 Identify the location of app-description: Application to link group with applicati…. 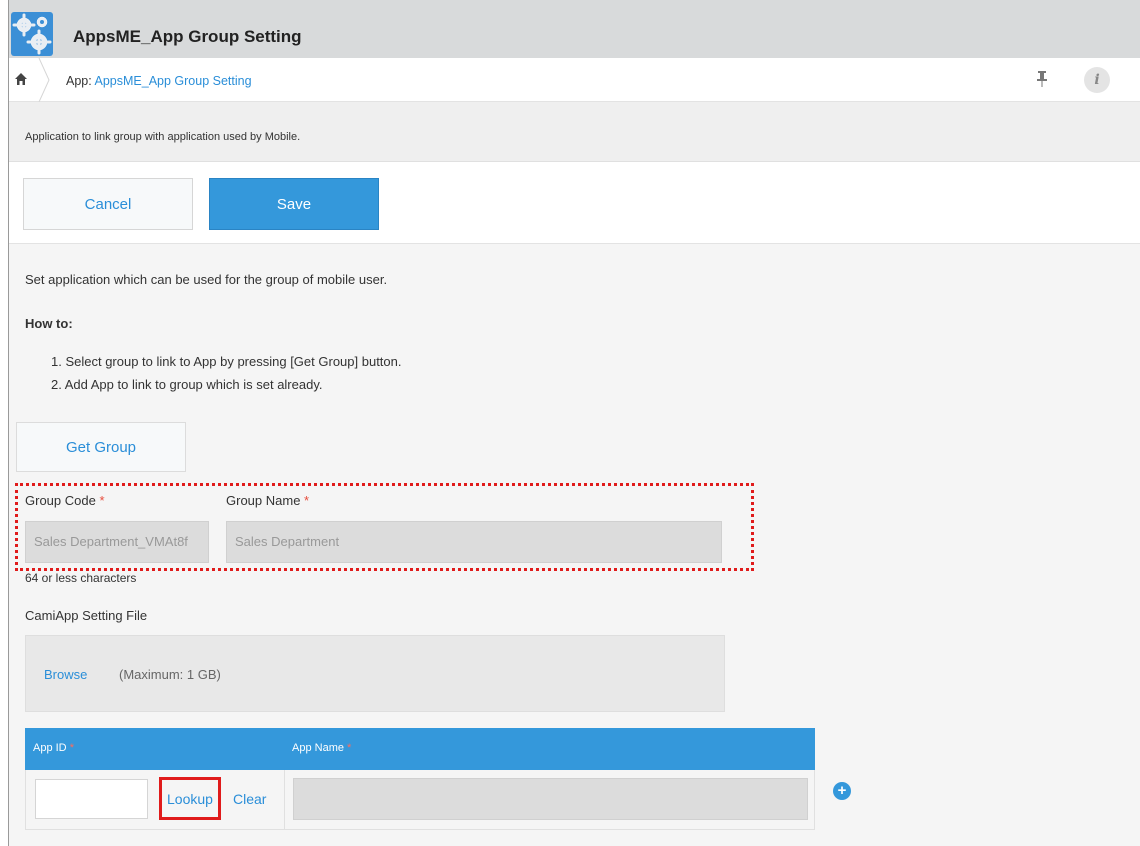
(163, 137).